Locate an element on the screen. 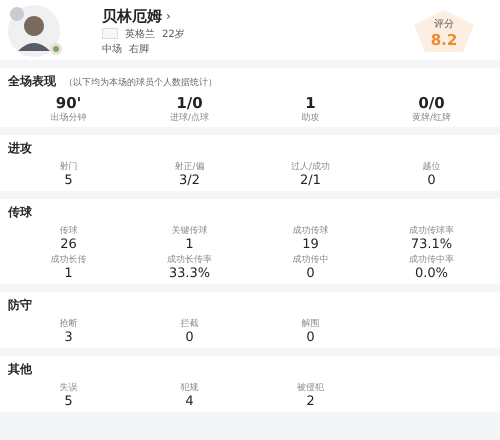 This screenshot has height=440, width=500. stat-value: 2 is located at coordinates (310, 401).